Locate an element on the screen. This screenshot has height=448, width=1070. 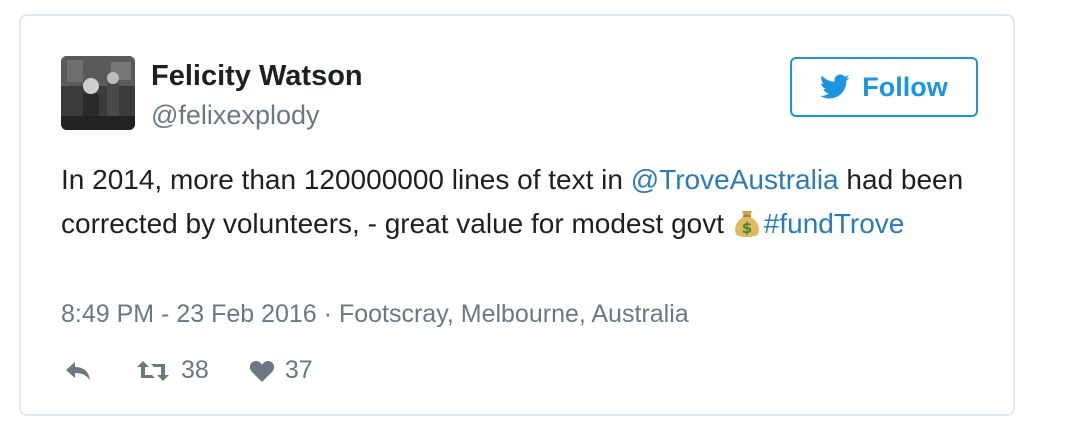
reply-button is located at coordinates (78, 371).